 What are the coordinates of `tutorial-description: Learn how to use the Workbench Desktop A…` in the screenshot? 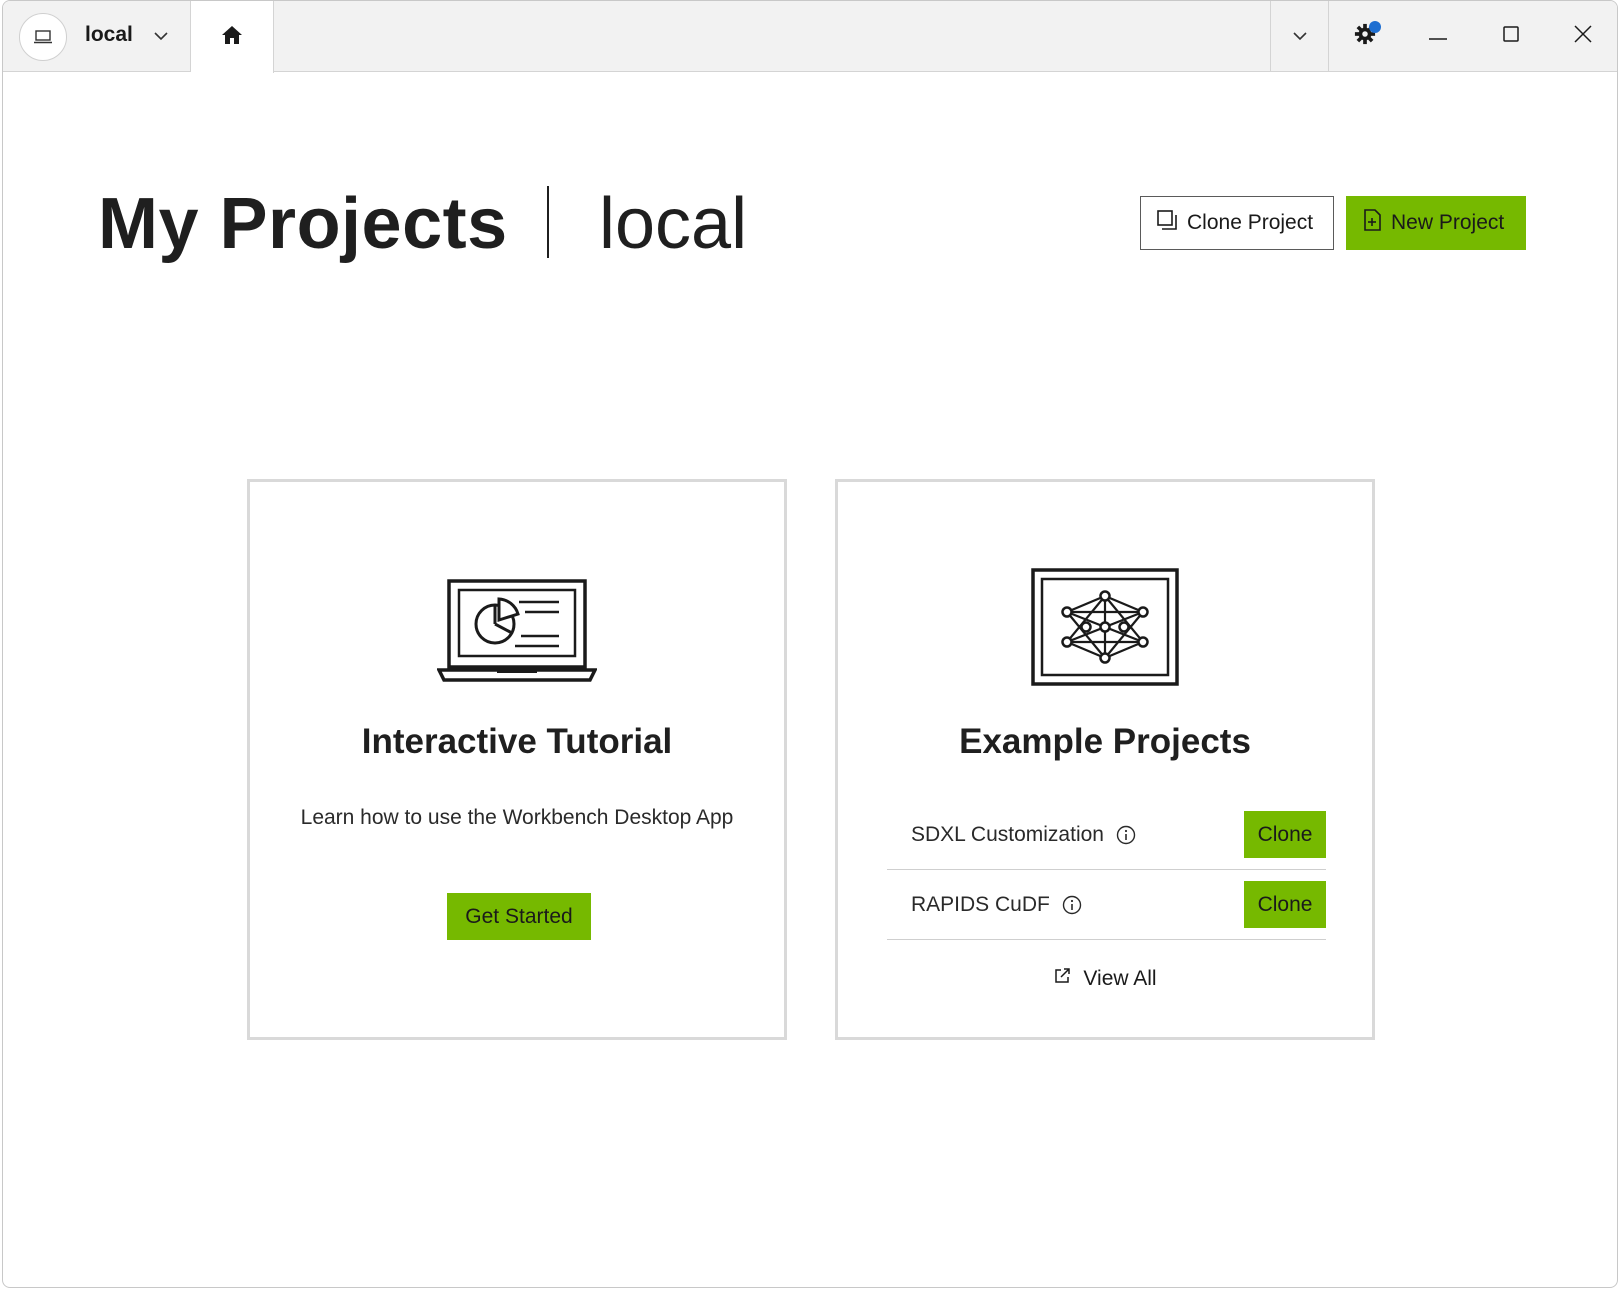 It's located at (517, 817).